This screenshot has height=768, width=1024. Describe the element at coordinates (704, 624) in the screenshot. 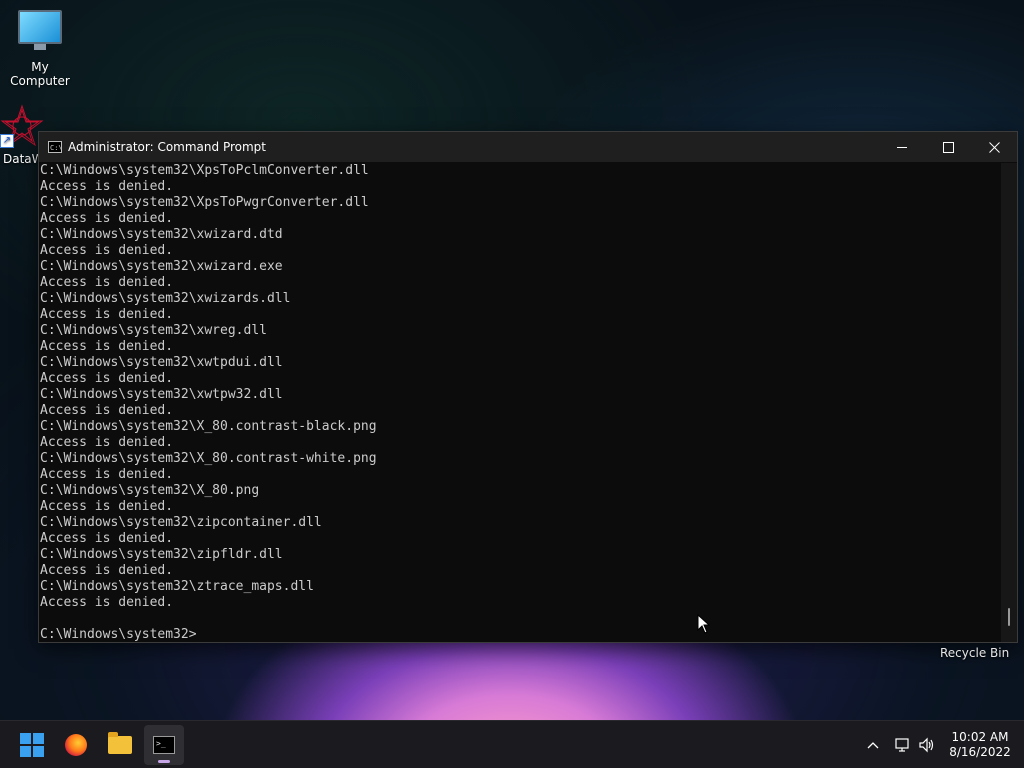

I see `mouse-cursor-icon` at that location.